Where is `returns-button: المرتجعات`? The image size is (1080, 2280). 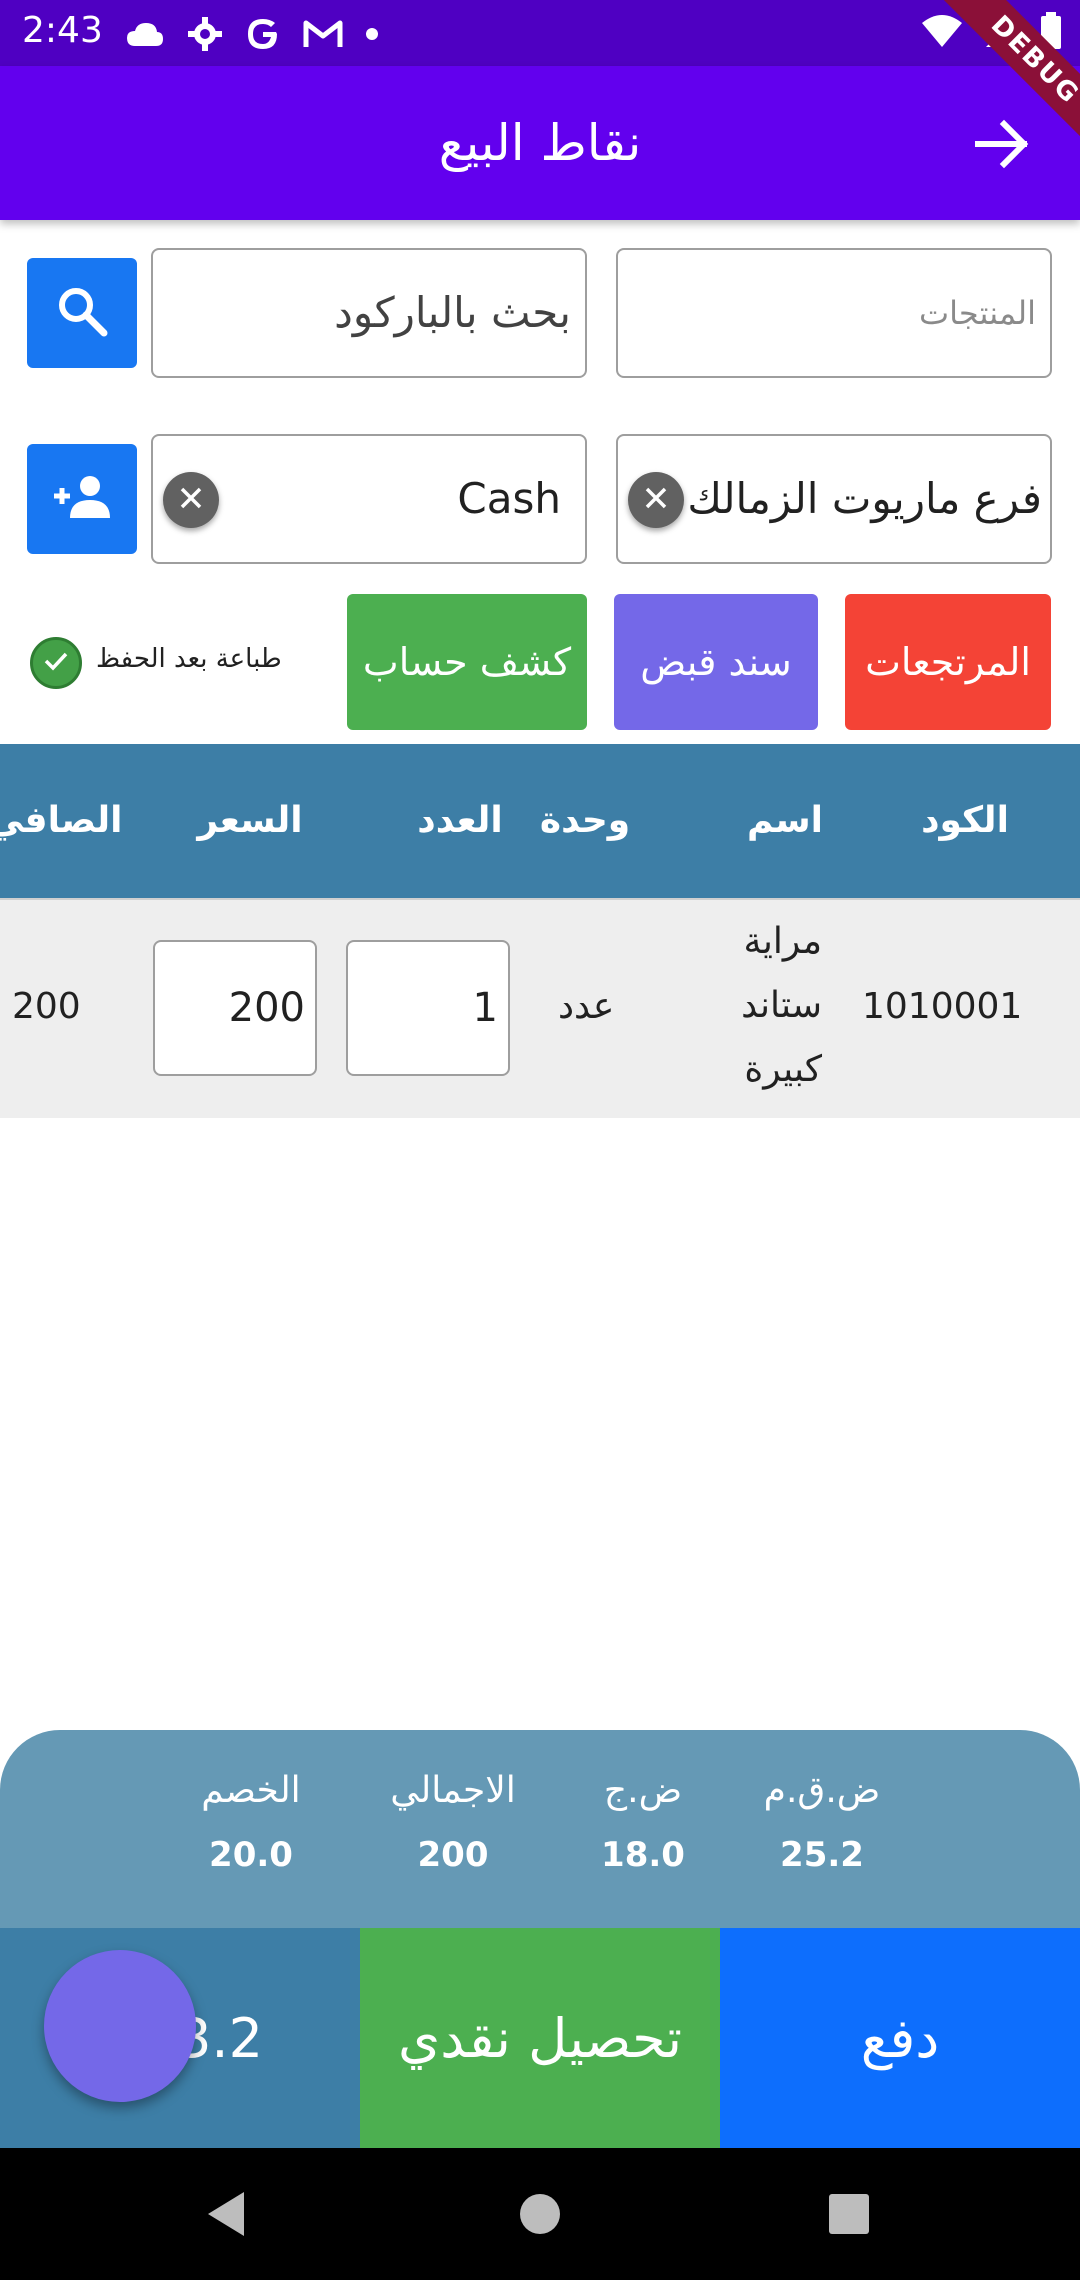 returns-button: المرتجعات is located at coordinates (948, 662).